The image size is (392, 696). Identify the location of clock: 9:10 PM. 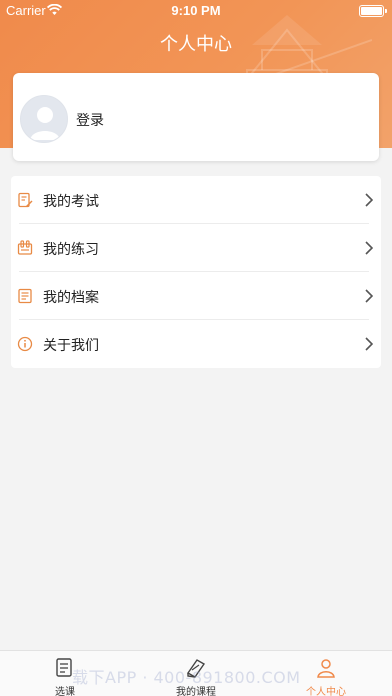
(196, 10).